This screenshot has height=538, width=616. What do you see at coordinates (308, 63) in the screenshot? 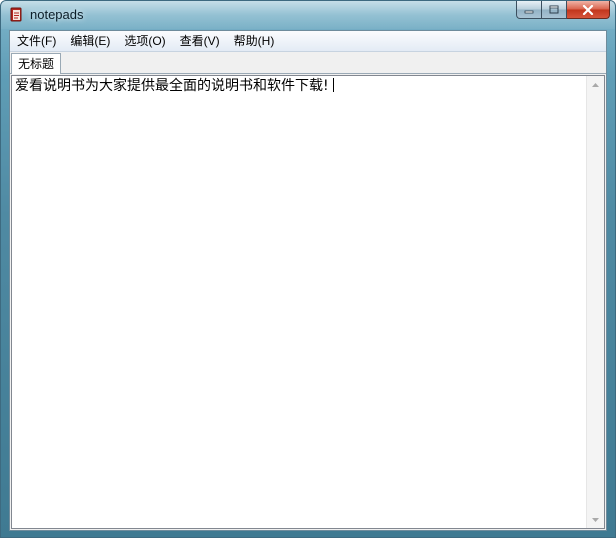
I see `tab-strip: 无标题` at bounding box center [308, 63].